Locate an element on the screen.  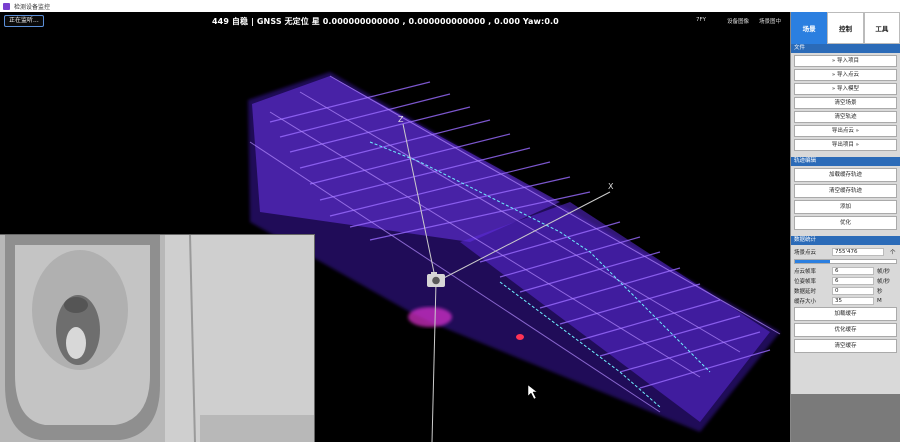
optimize-button: 优化 is located at coordinates (845, 223).